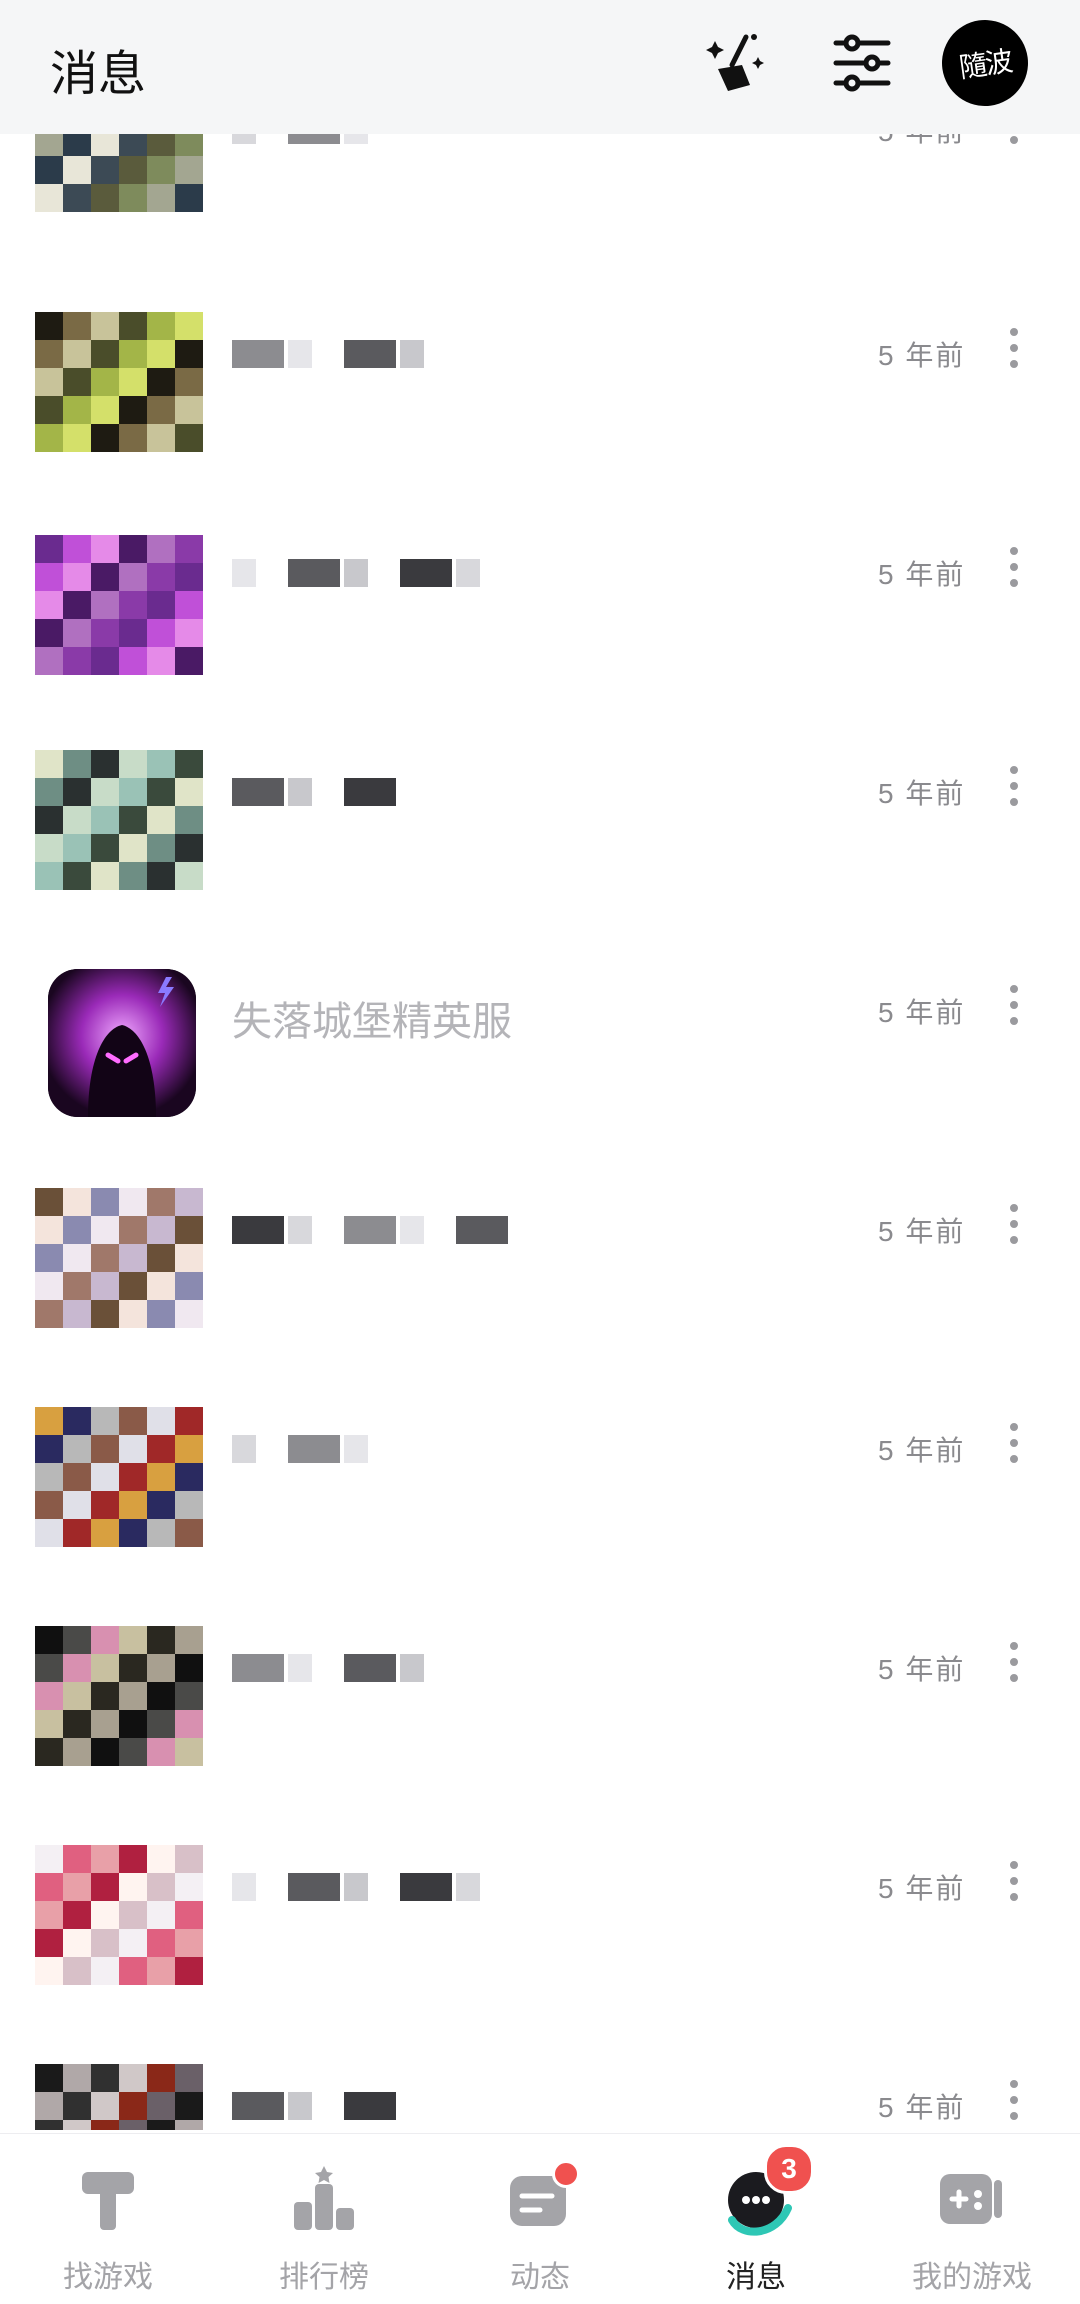 Image resolution: width=1080 pixels, height=2304 pixels. What do you see at coordinates (756, 2219) in the screenshot?
I see `tab-messages: 3 消息` at bounding box center [756, 2219].